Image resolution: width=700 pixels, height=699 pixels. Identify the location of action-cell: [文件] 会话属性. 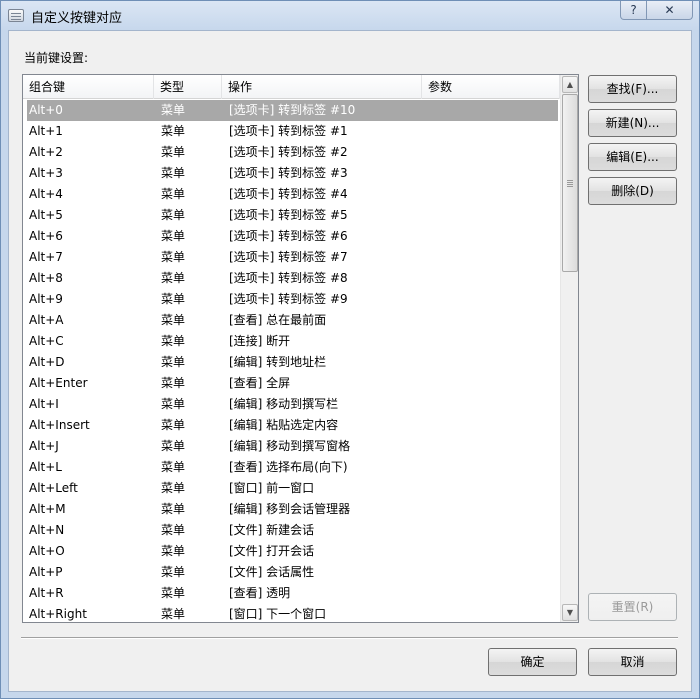
(272, 572).